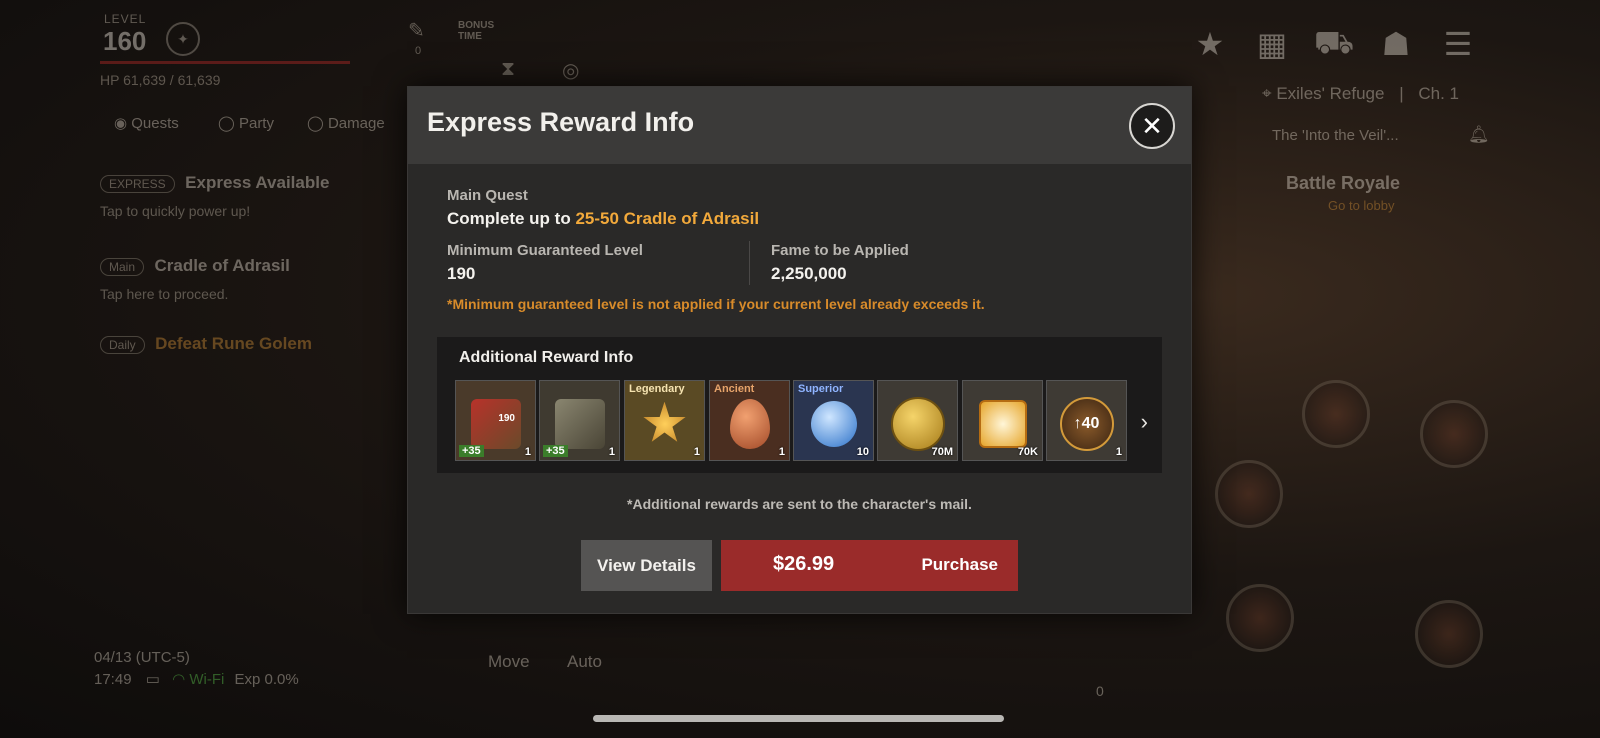  What do you see at coordinates (152, 679) in the screenshot?
I see `battery-icon: ▭` at bounding box center [152, 679].